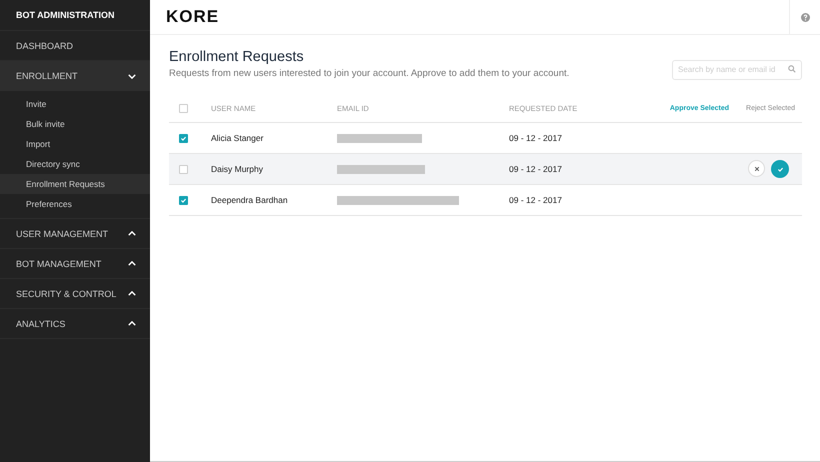  I want to click on sidebar-item: ENROLLMENT, so click(75, 76).